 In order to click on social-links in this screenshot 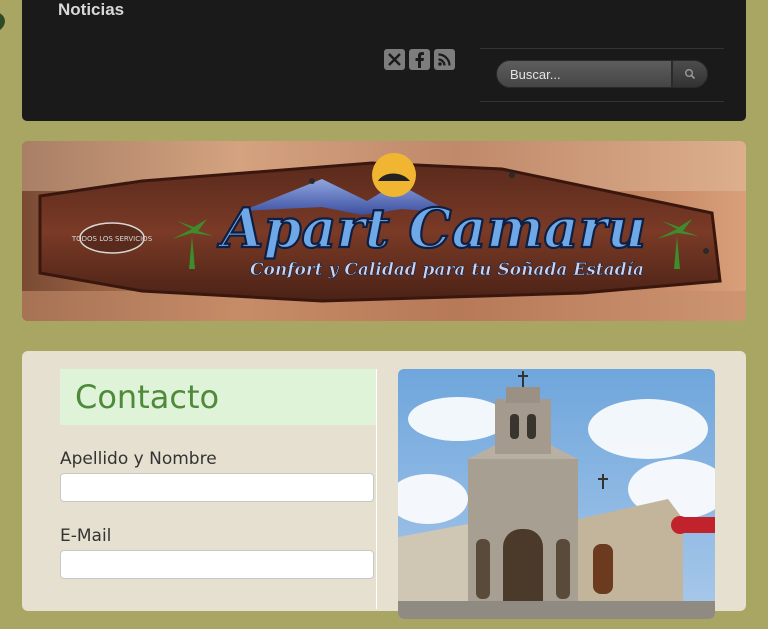, I will do `click(419, 59)`.